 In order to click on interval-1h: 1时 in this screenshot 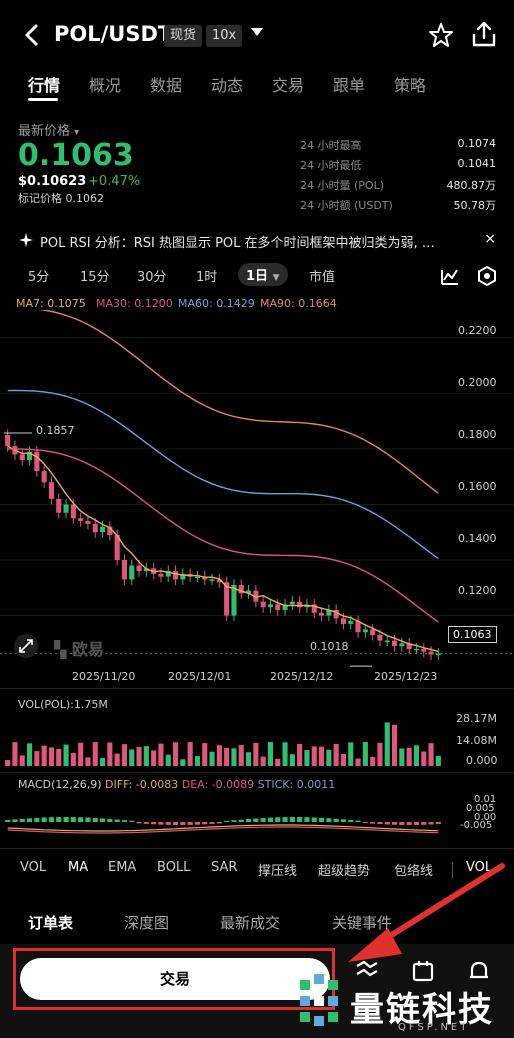, I will do `click(206, 275)`.